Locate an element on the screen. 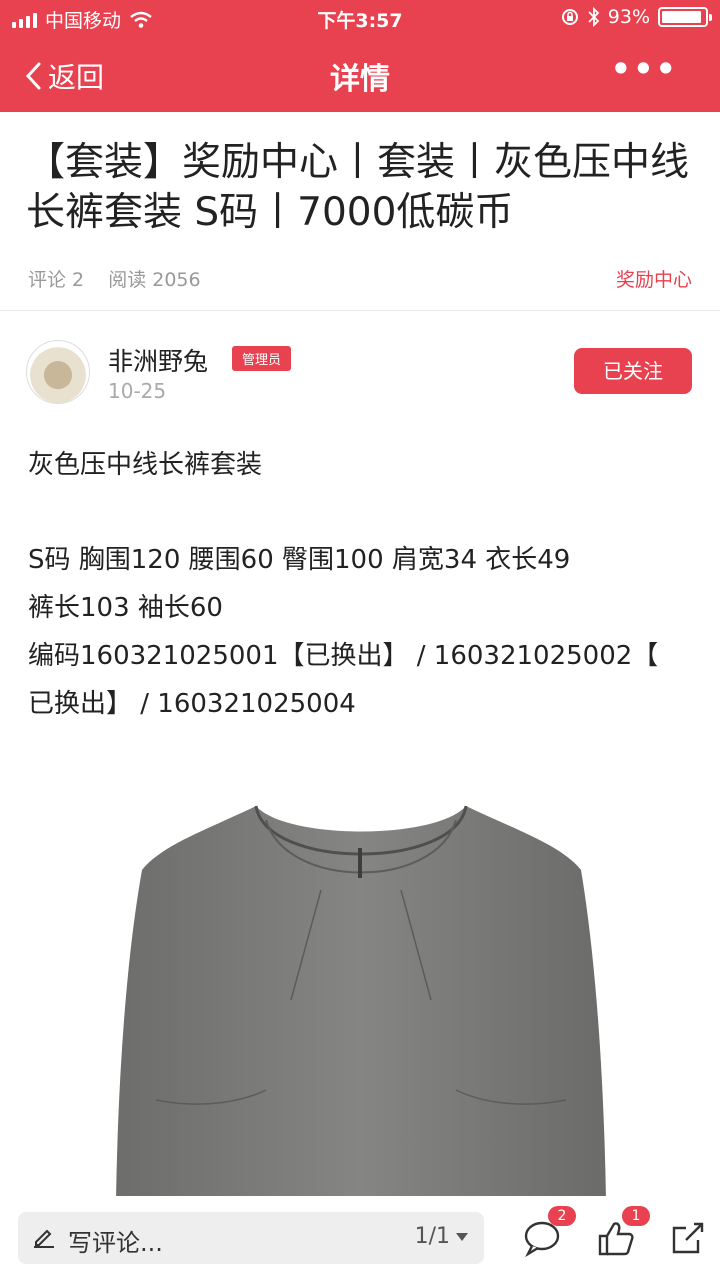 The width and height of the screenshot is (720, 1280). content-line: 裤长103 袖长60 is located at coordinates (125, 608).